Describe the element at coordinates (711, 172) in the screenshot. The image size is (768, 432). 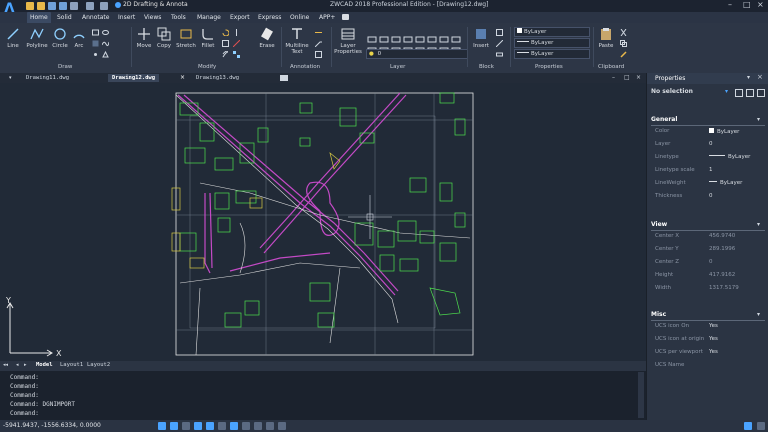
I see `property-row: Linetype scale 1` at that location.